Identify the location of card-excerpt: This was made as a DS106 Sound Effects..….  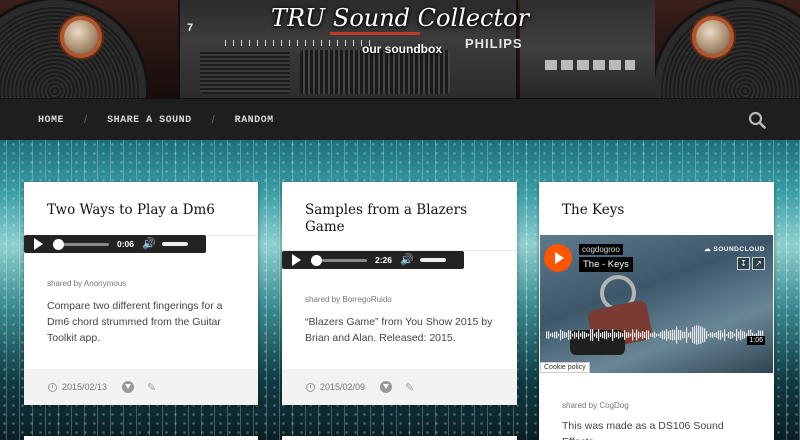
(643, 430).